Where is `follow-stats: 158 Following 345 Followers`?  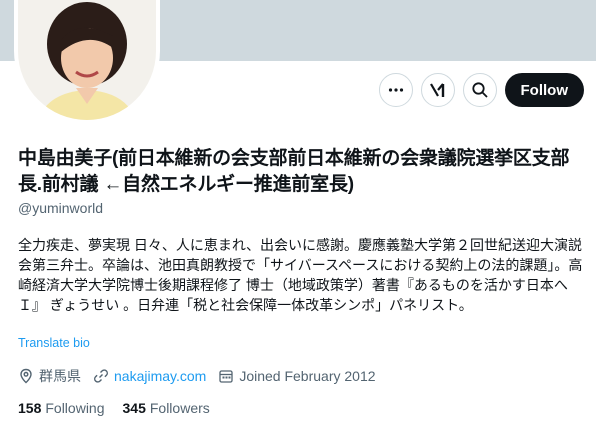 follow-stats: 158 Following 345 Followers is located at coordinates (123, 408).